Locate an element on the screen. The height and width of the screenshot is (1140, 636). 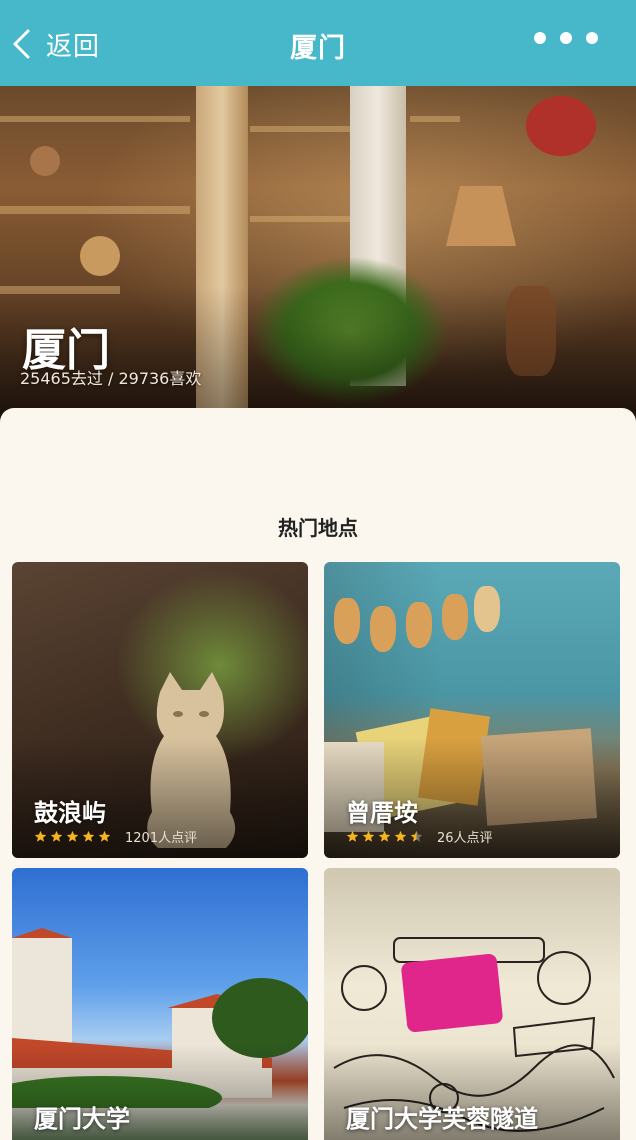
place-rating: 1201人点评 is located at coordinates (115, 836).